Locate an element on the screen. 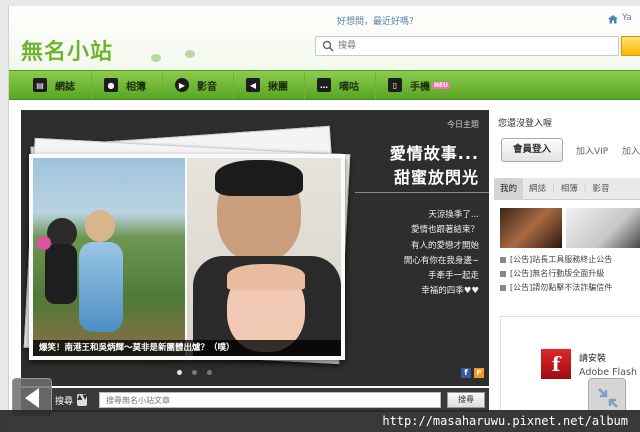  member-login-button: 會員登入 is located at coordinates (532, 150).